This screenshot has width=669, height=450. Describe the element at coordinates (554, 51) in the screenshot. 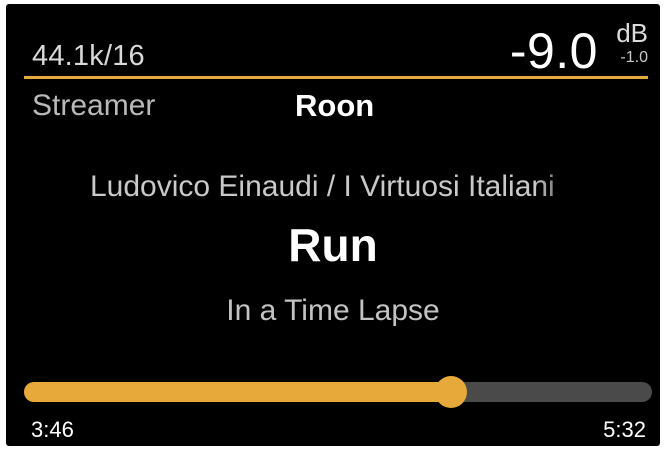

I see `volume-level: -9.0` at that location.